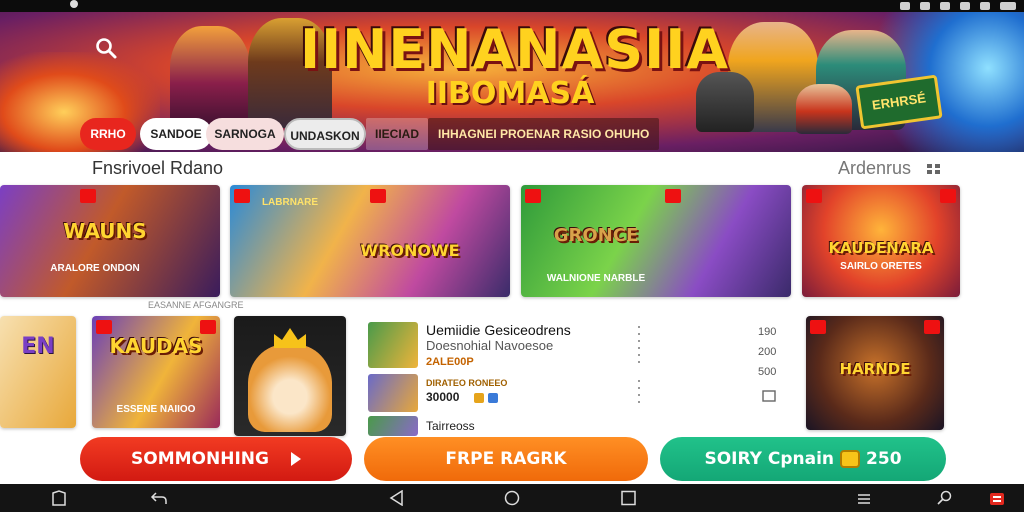  What do you see at coordinates (156, 372) in the screenshot?
I see `game-card: KAUDAS ESSENE NAIIOO` at bounding box center [156, 372].